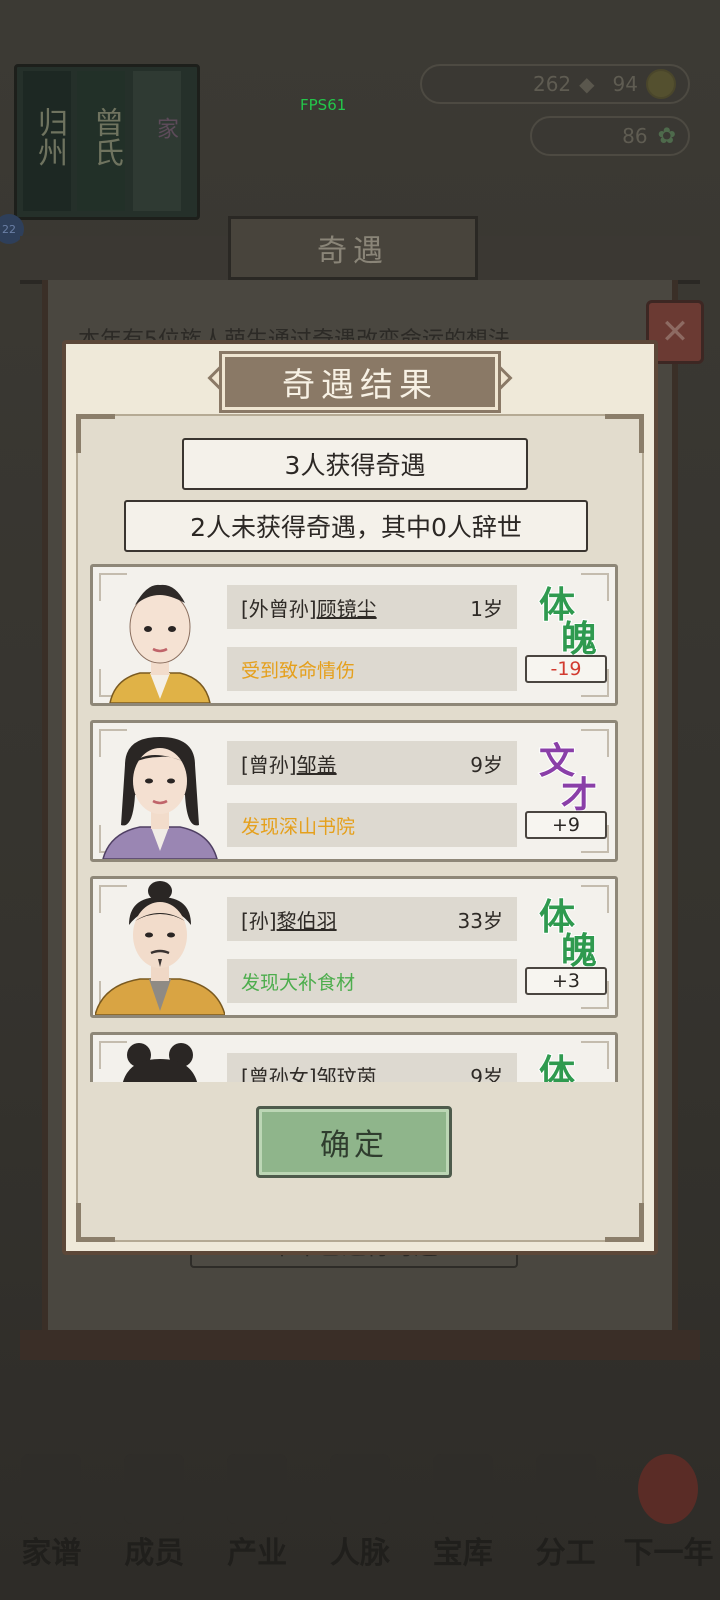 Image resolution: width=720 pixels, height=1600 pixels. I want to click on attribute-delta: -19, so click(566, 669).